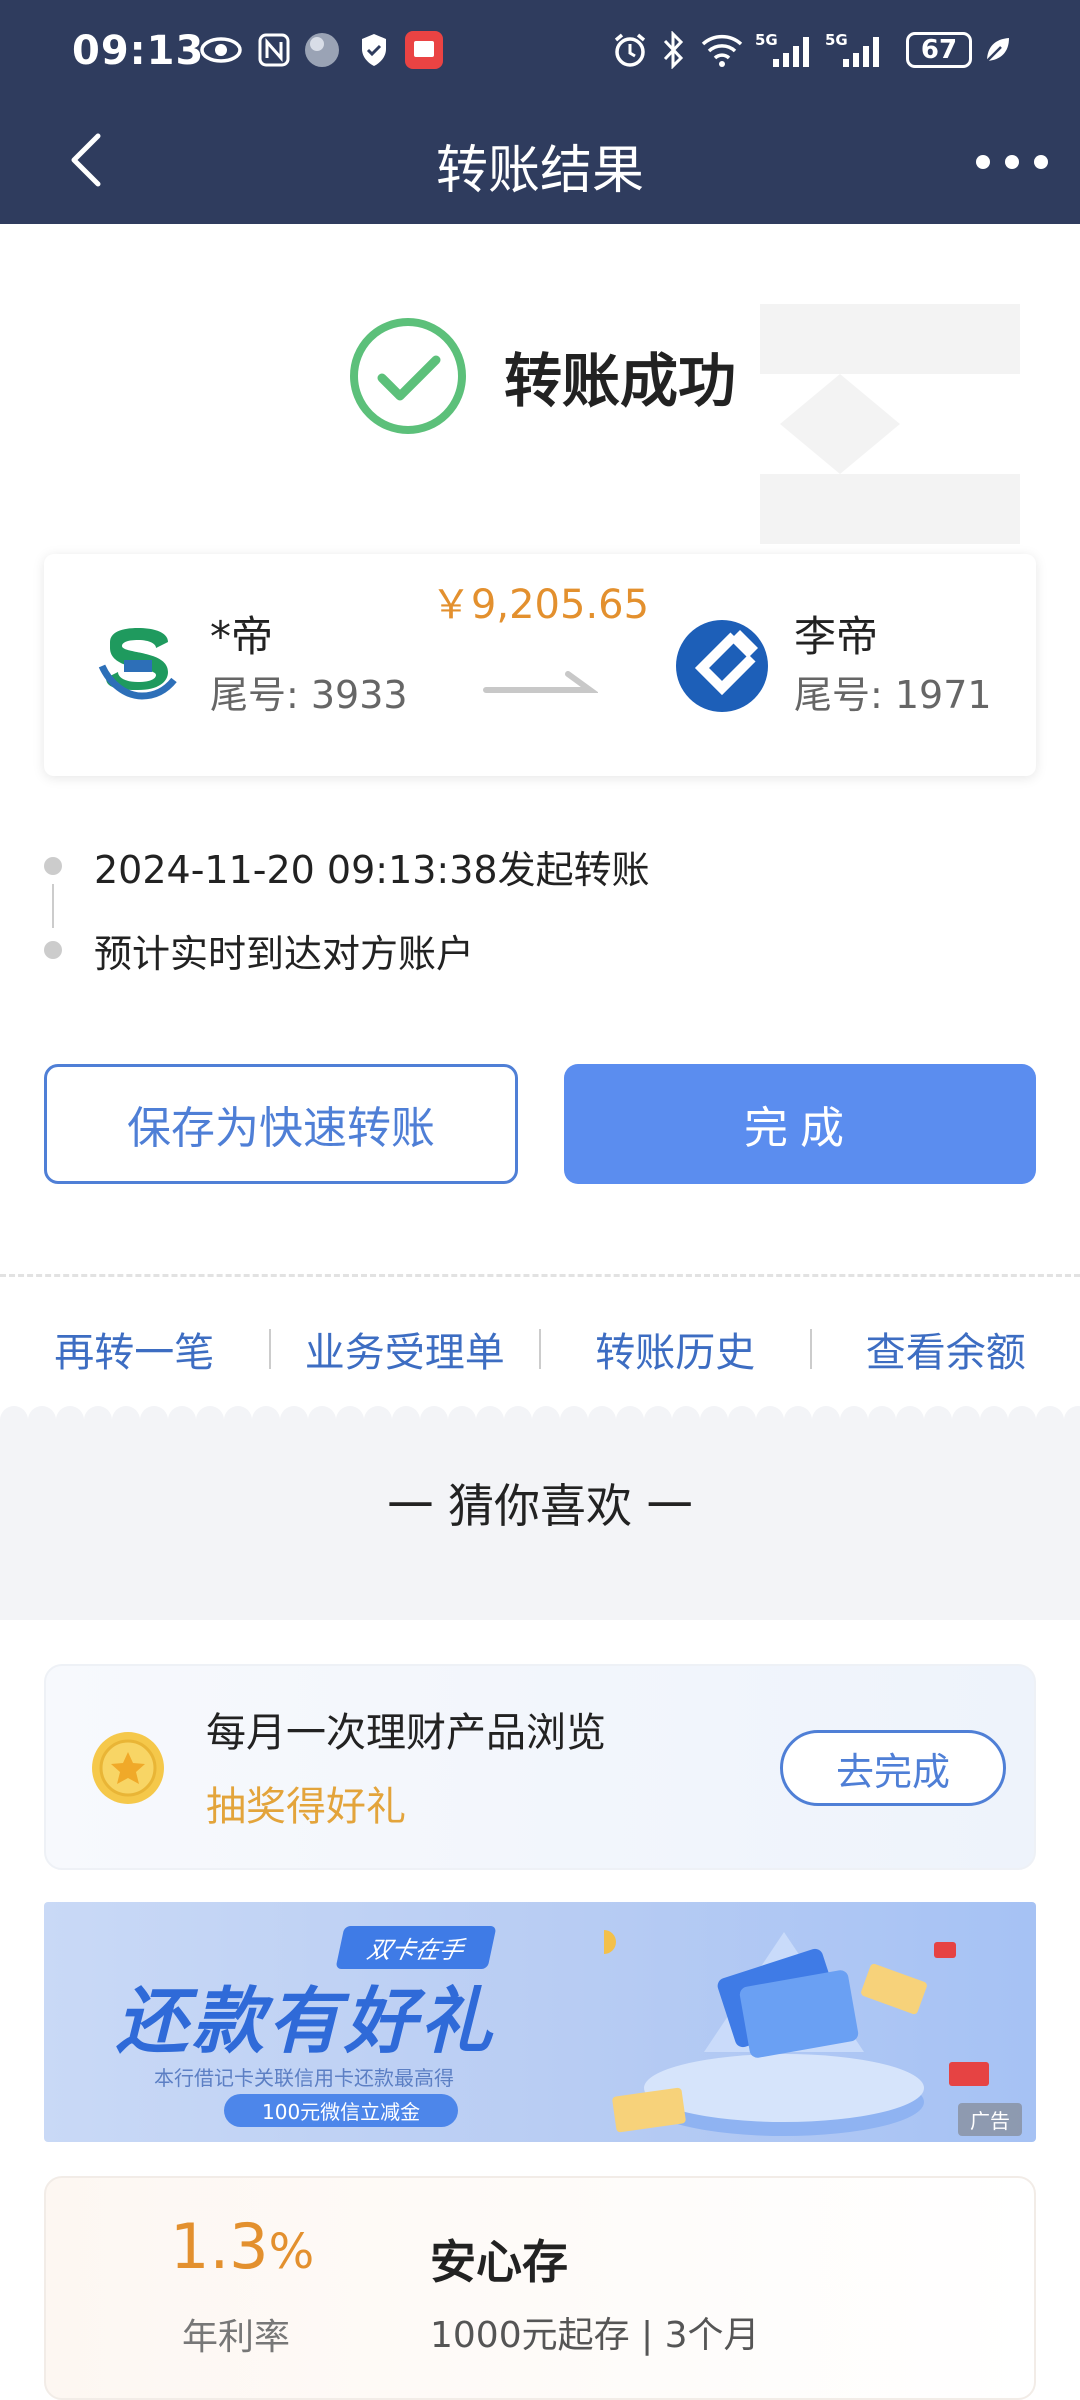  What do you see at coordinates (540, 665) in the screenshot?
I see `transfer-summary: ￥9,205.65 *帝 尾号: 3933 李帝 尾号: 1971` at bounding box center [540, 665].